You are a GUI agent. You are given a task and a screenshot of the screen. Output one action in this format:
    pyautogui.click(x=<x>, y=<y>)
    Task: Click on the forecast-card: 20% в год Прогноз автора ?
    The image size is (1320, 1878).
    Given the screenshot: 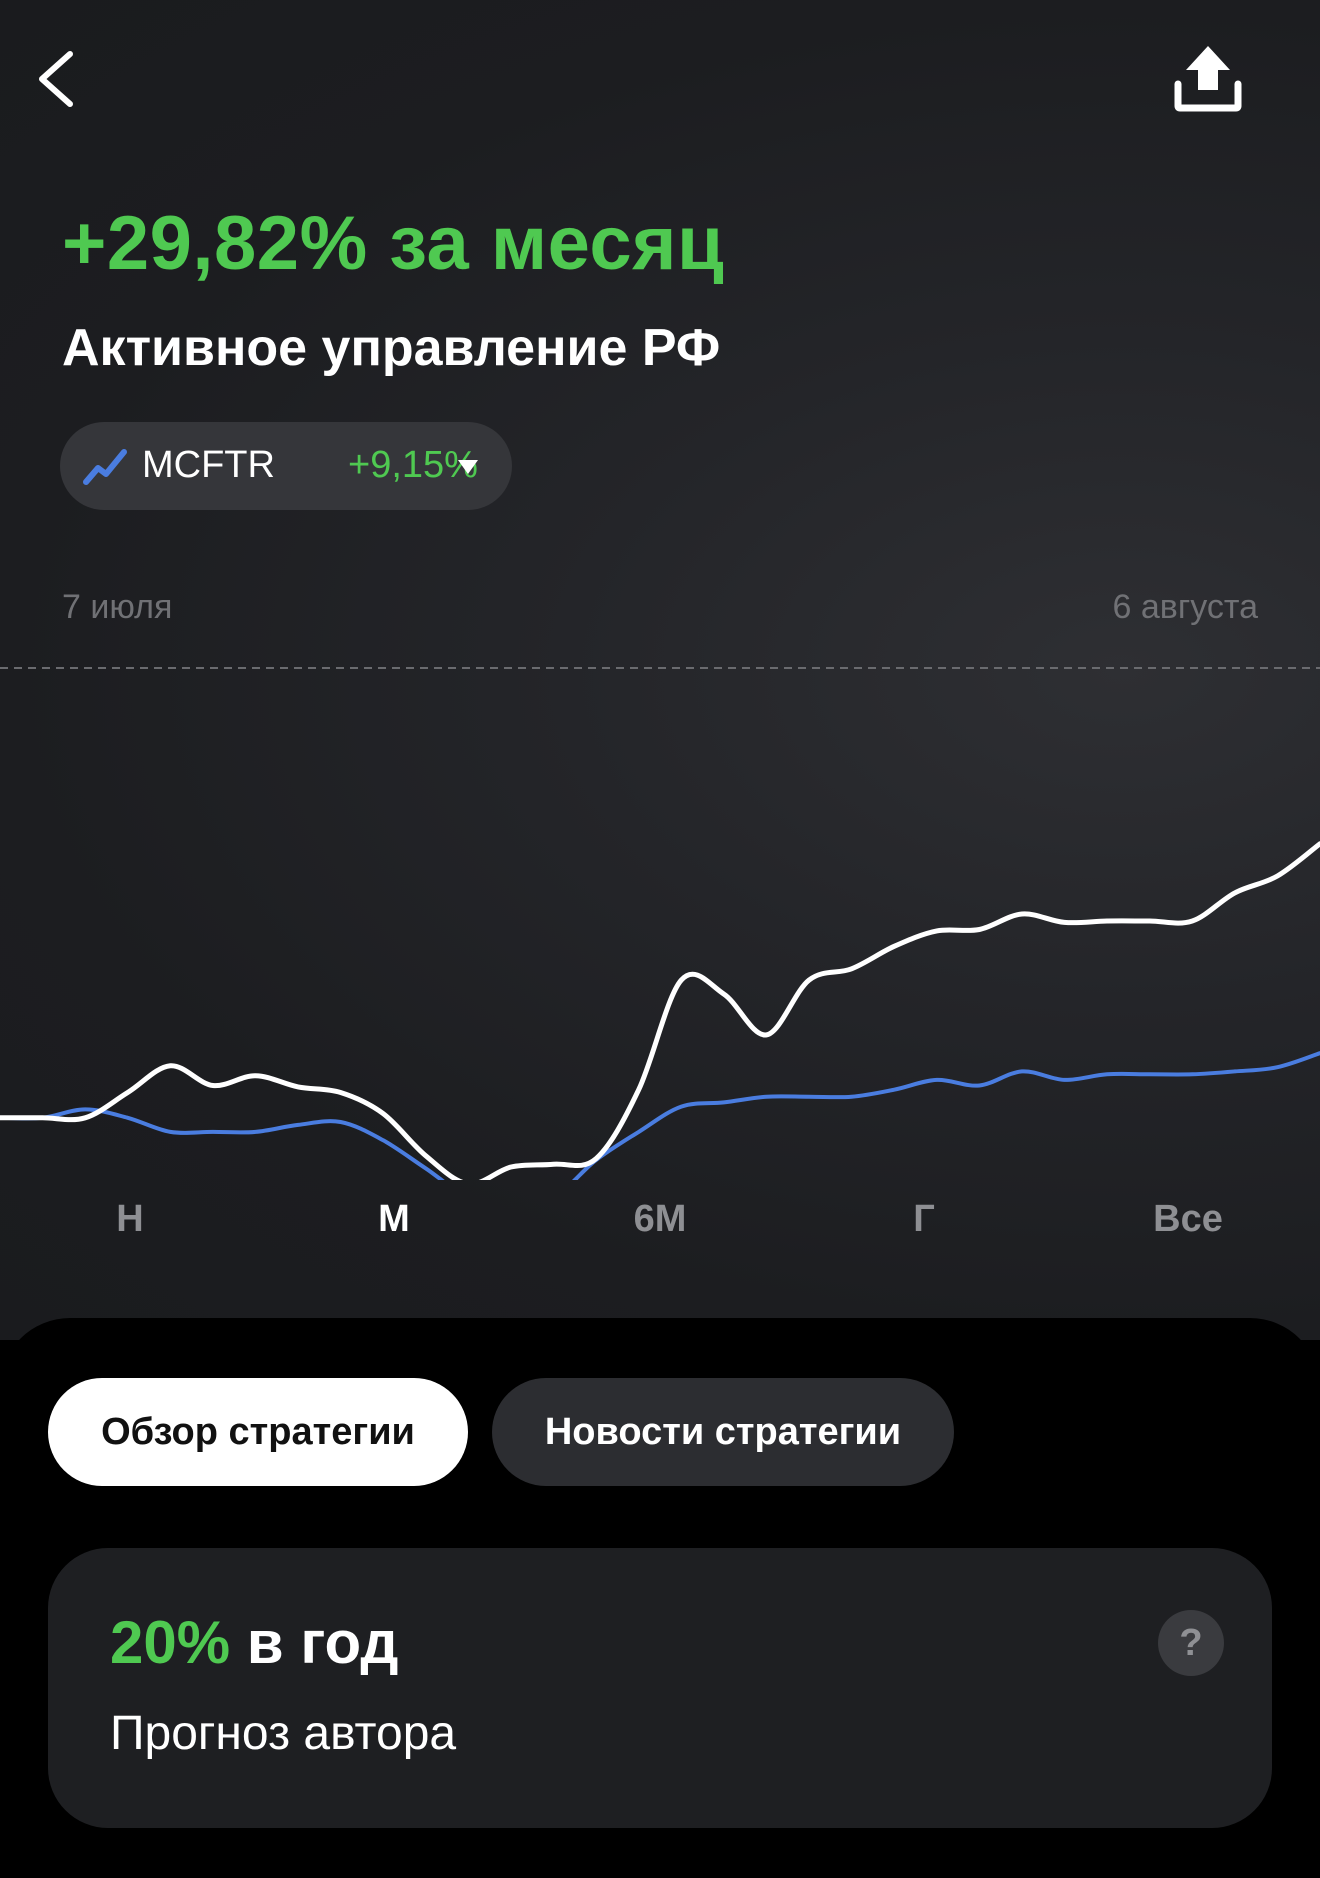 What is the action you would take?
    pyautogui.click(x=660, y=1688)
    